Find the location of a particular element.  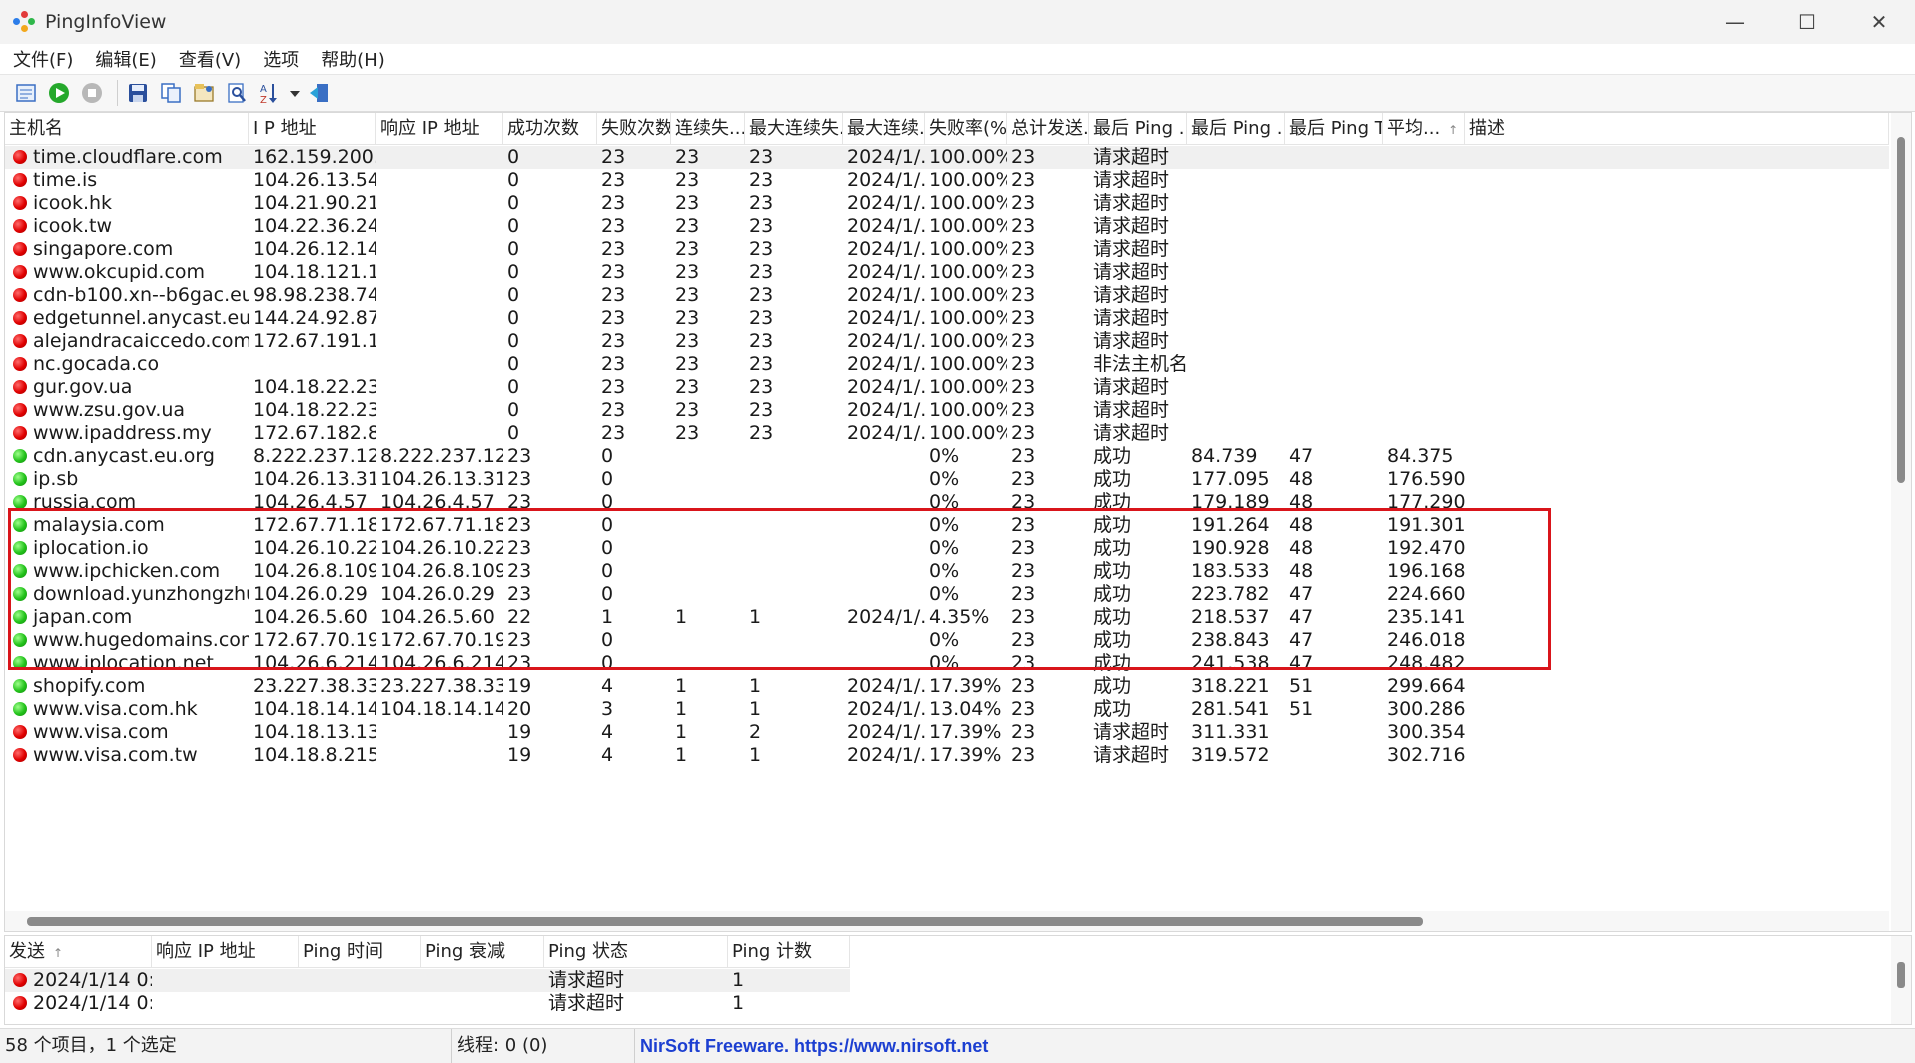

menu-edit: 编辑(E) is located at coordinates (125, 59).